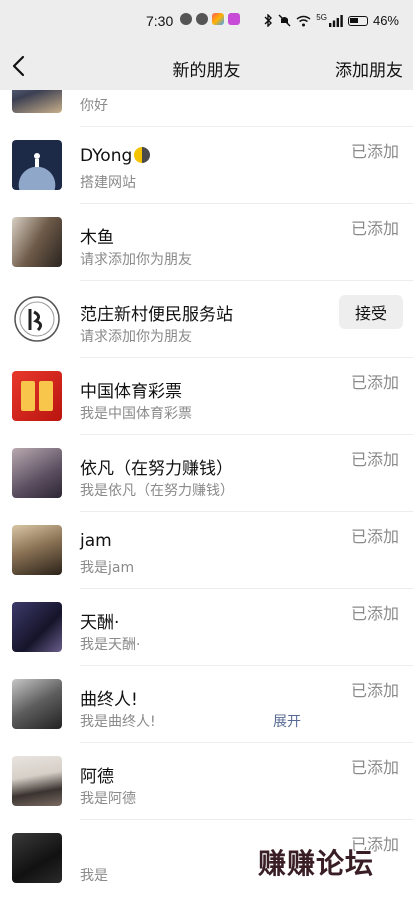 This screenshot has height=901, width=413. Describe the element at coordinates (303, 20) in the screenshot. I see `wifi-icon` at that location.